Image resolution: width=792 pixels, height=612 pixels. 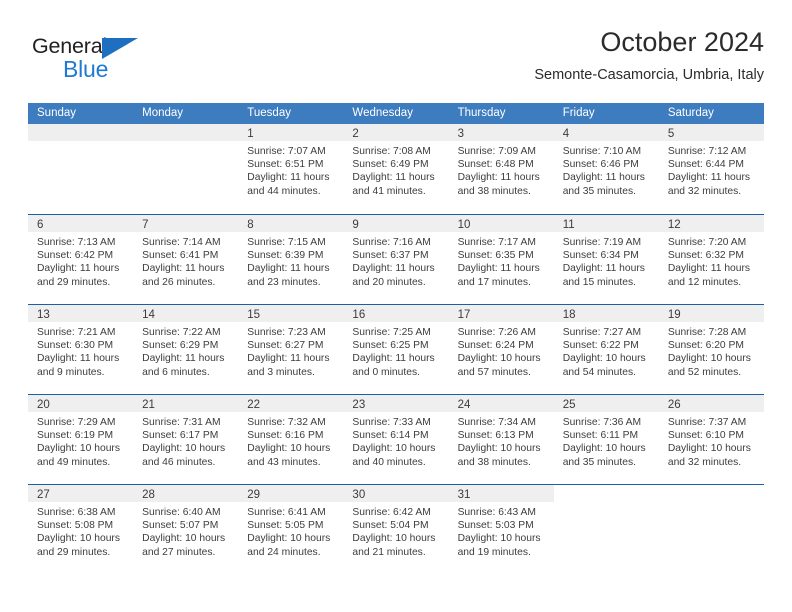 I want to click on sunrise-text: Sunrise: 7:27 AM, so click(x=602, y=332).